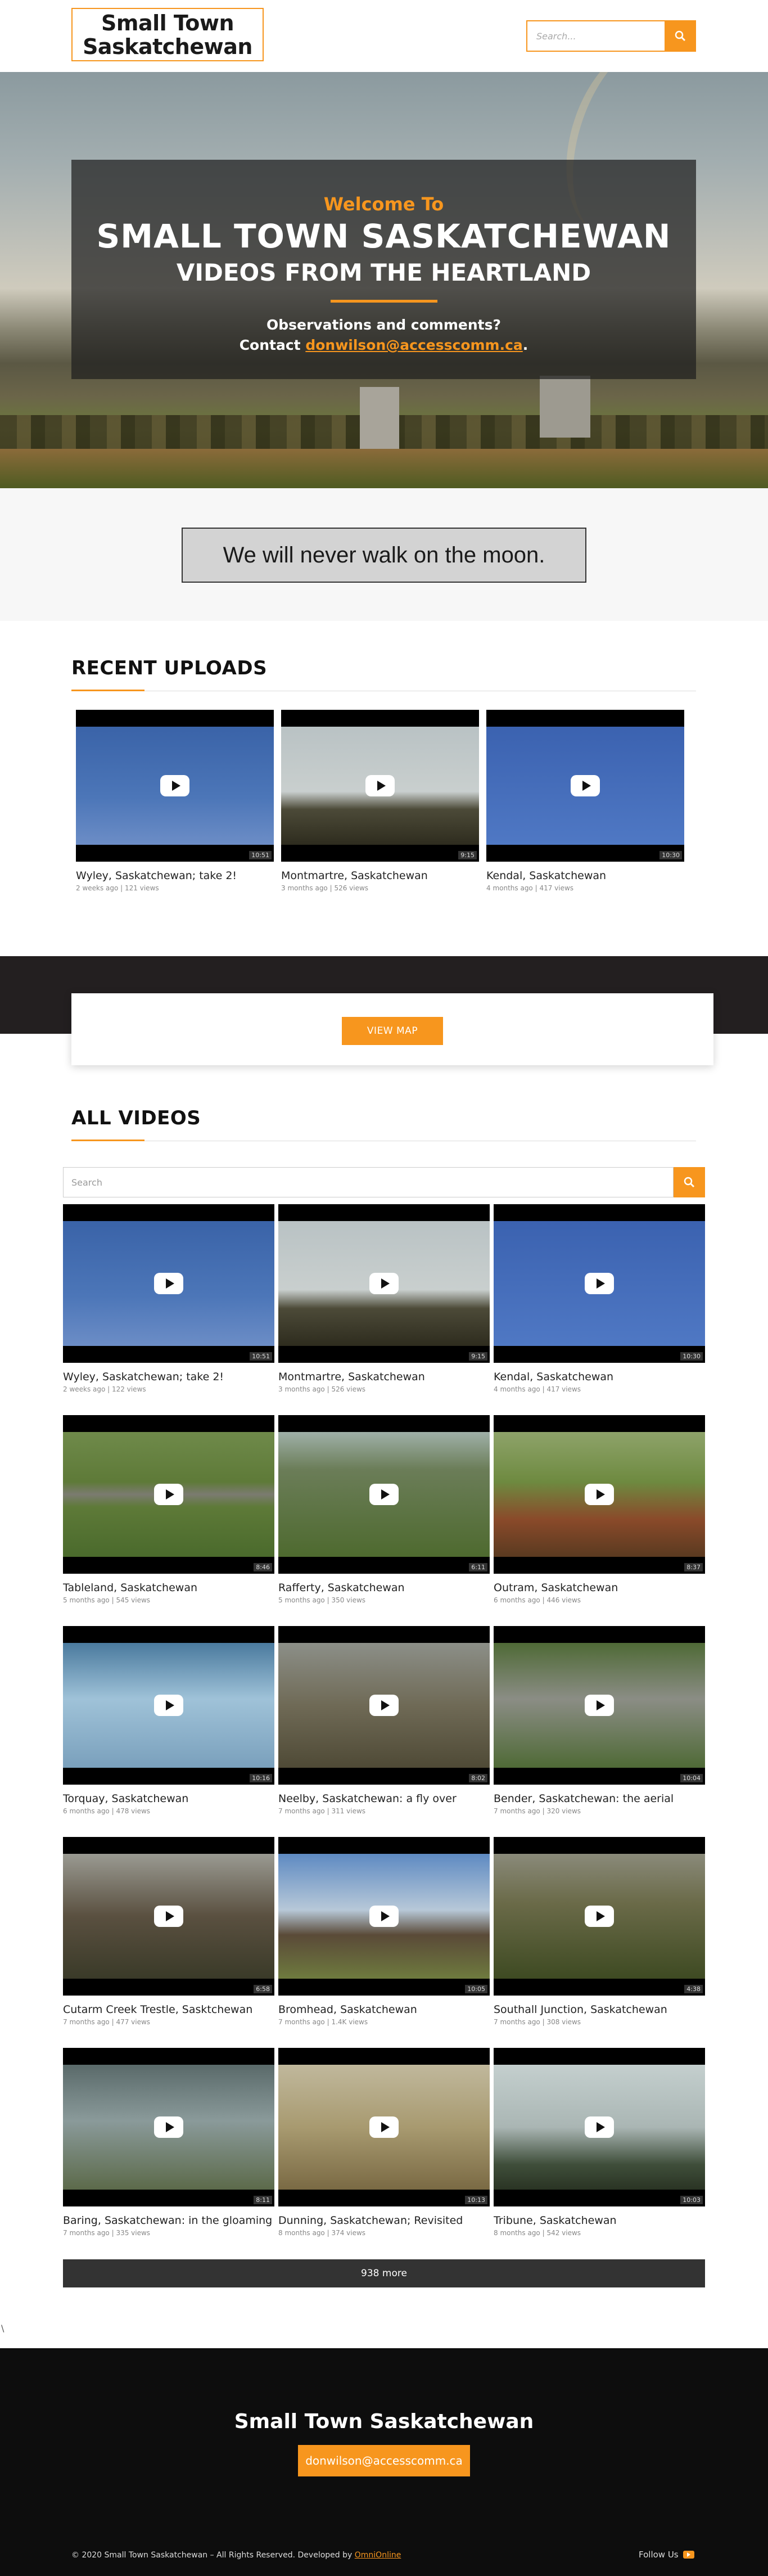  Describe the element at coordinates (392, 1031) in the screenshot. I see `view-map-button: VIEW MAP` at that location.